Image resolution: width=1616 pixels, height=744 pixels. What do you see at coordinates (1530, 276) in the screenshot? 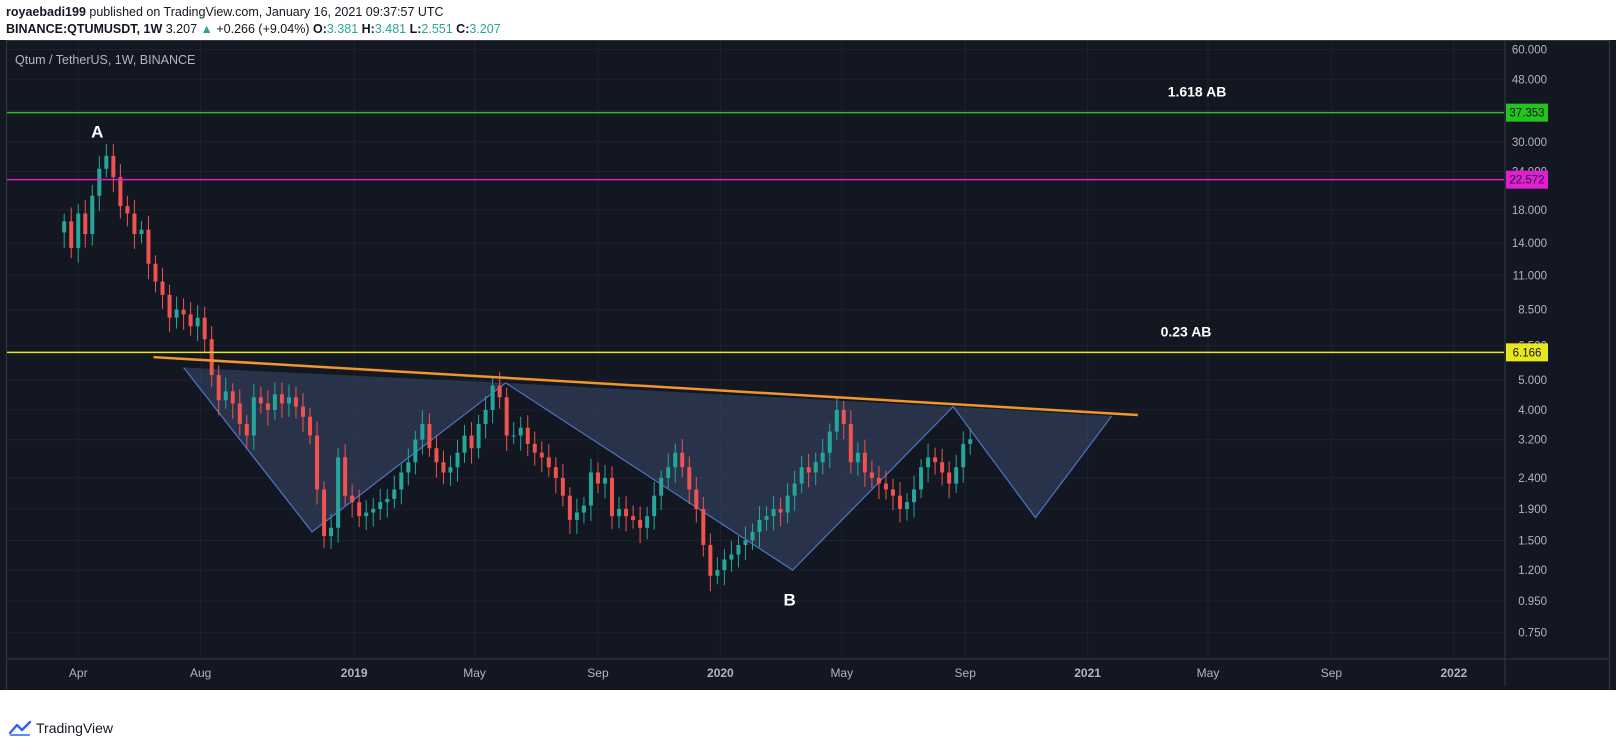
I see `y-tick-label: 11.000` at bounding box center [1530, 276].